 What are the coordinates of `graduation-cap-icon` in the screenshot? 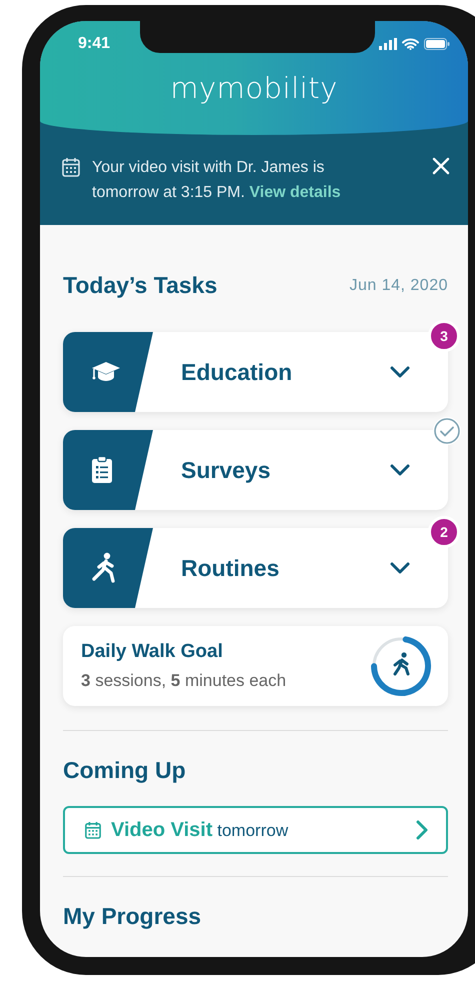 It's located at (106, 372).